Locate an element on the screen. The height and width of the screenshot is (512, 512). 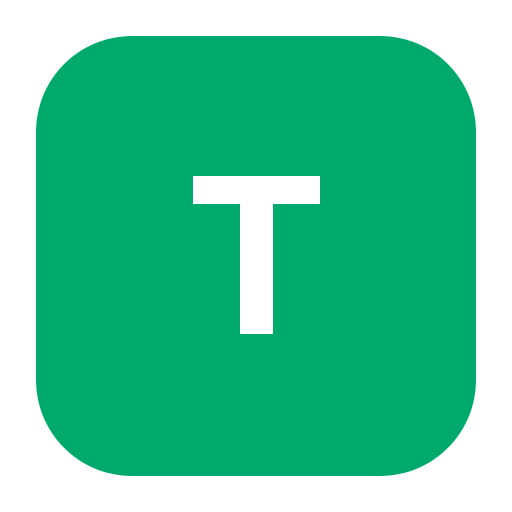
letter-t-icon is located at coordinates (256, 255).